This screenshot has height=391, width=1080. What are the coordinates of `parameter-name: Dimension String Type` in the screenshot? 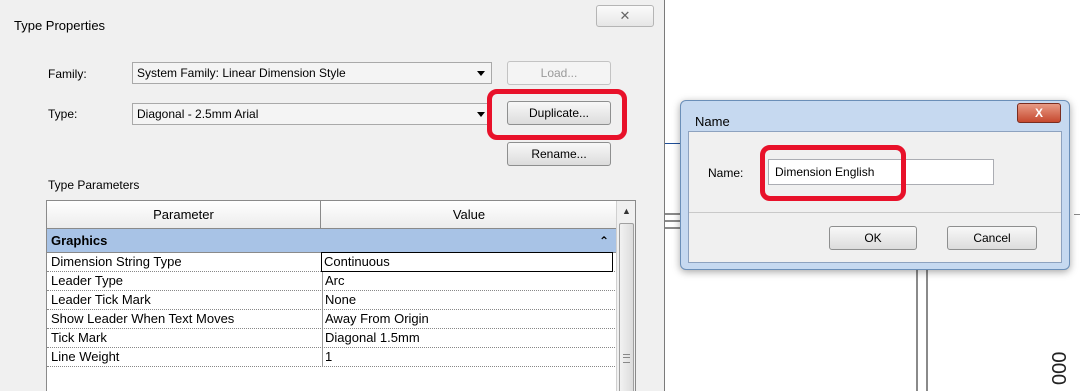 It's located at (116, 261).